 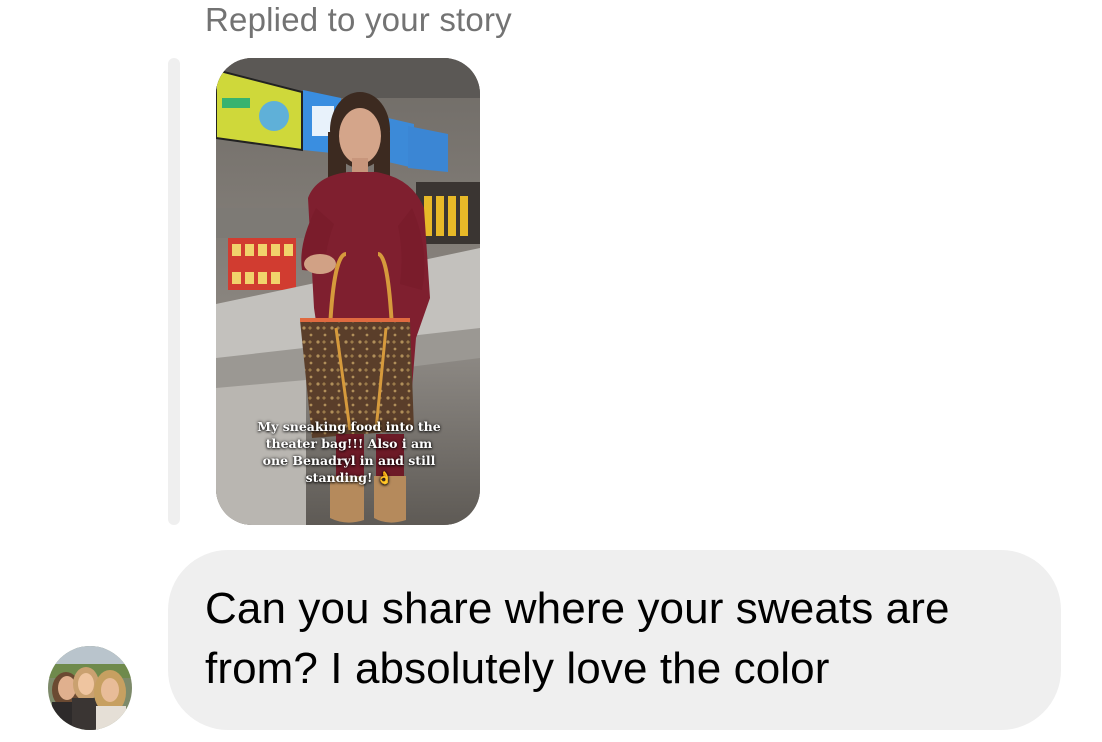 What do you see at coordinates (358, 19) in the screenshot?
I see `replied-to-story-label: Replied to your story` at bounding box center [358, 19].